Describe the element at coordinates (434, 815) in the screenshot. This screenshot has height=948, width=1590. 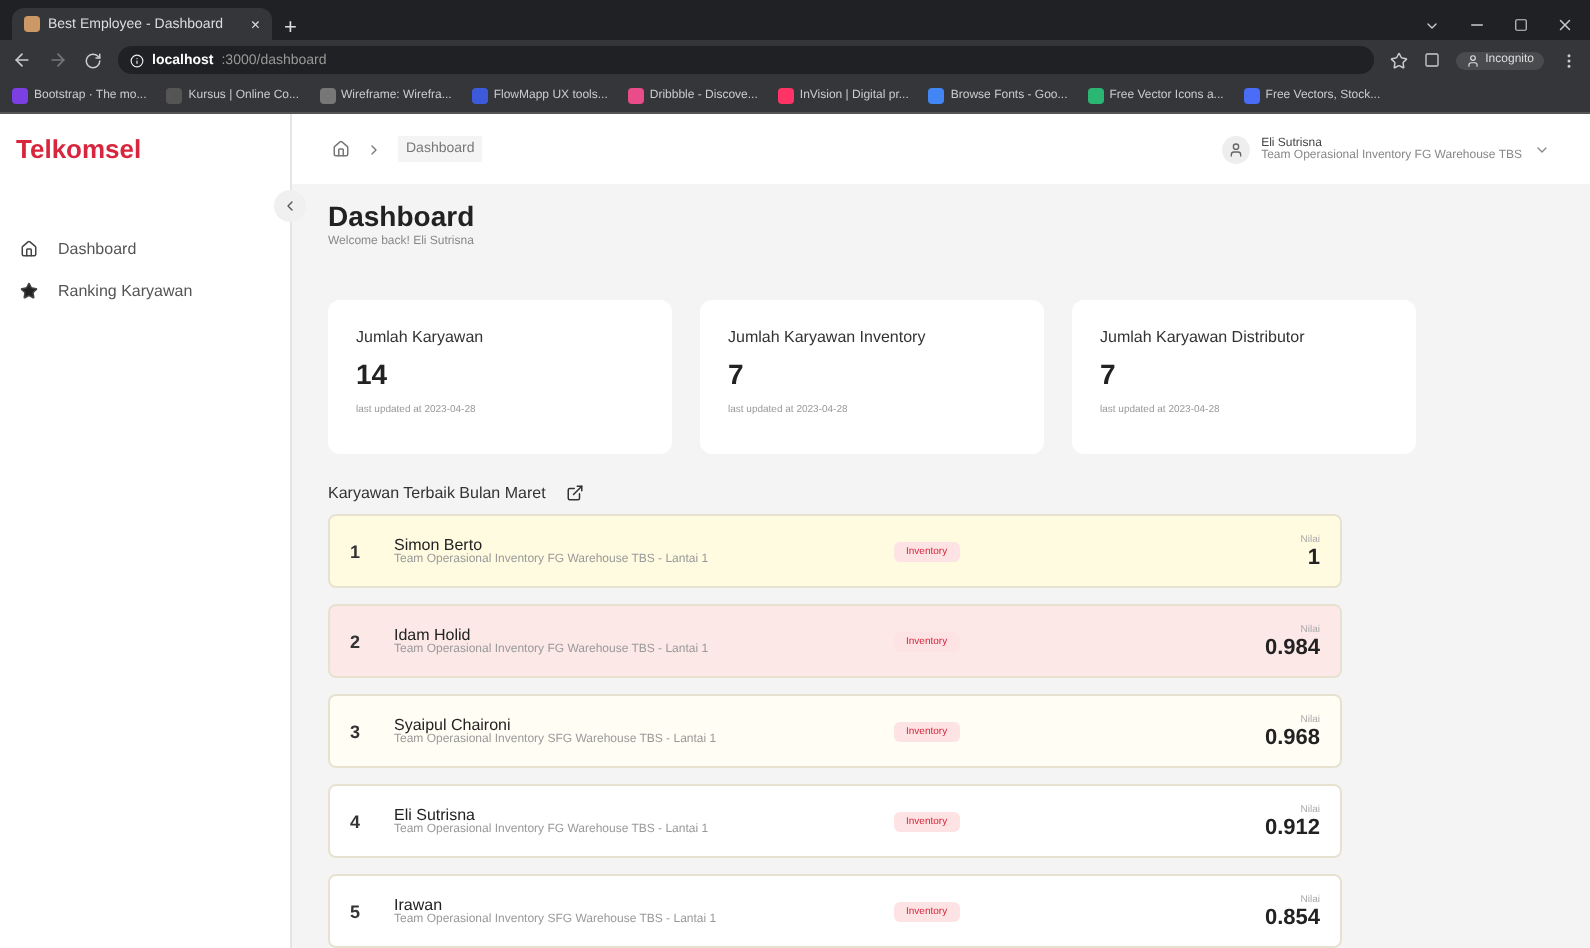
I see `employee-name: Eli Sutrisna` at that location.